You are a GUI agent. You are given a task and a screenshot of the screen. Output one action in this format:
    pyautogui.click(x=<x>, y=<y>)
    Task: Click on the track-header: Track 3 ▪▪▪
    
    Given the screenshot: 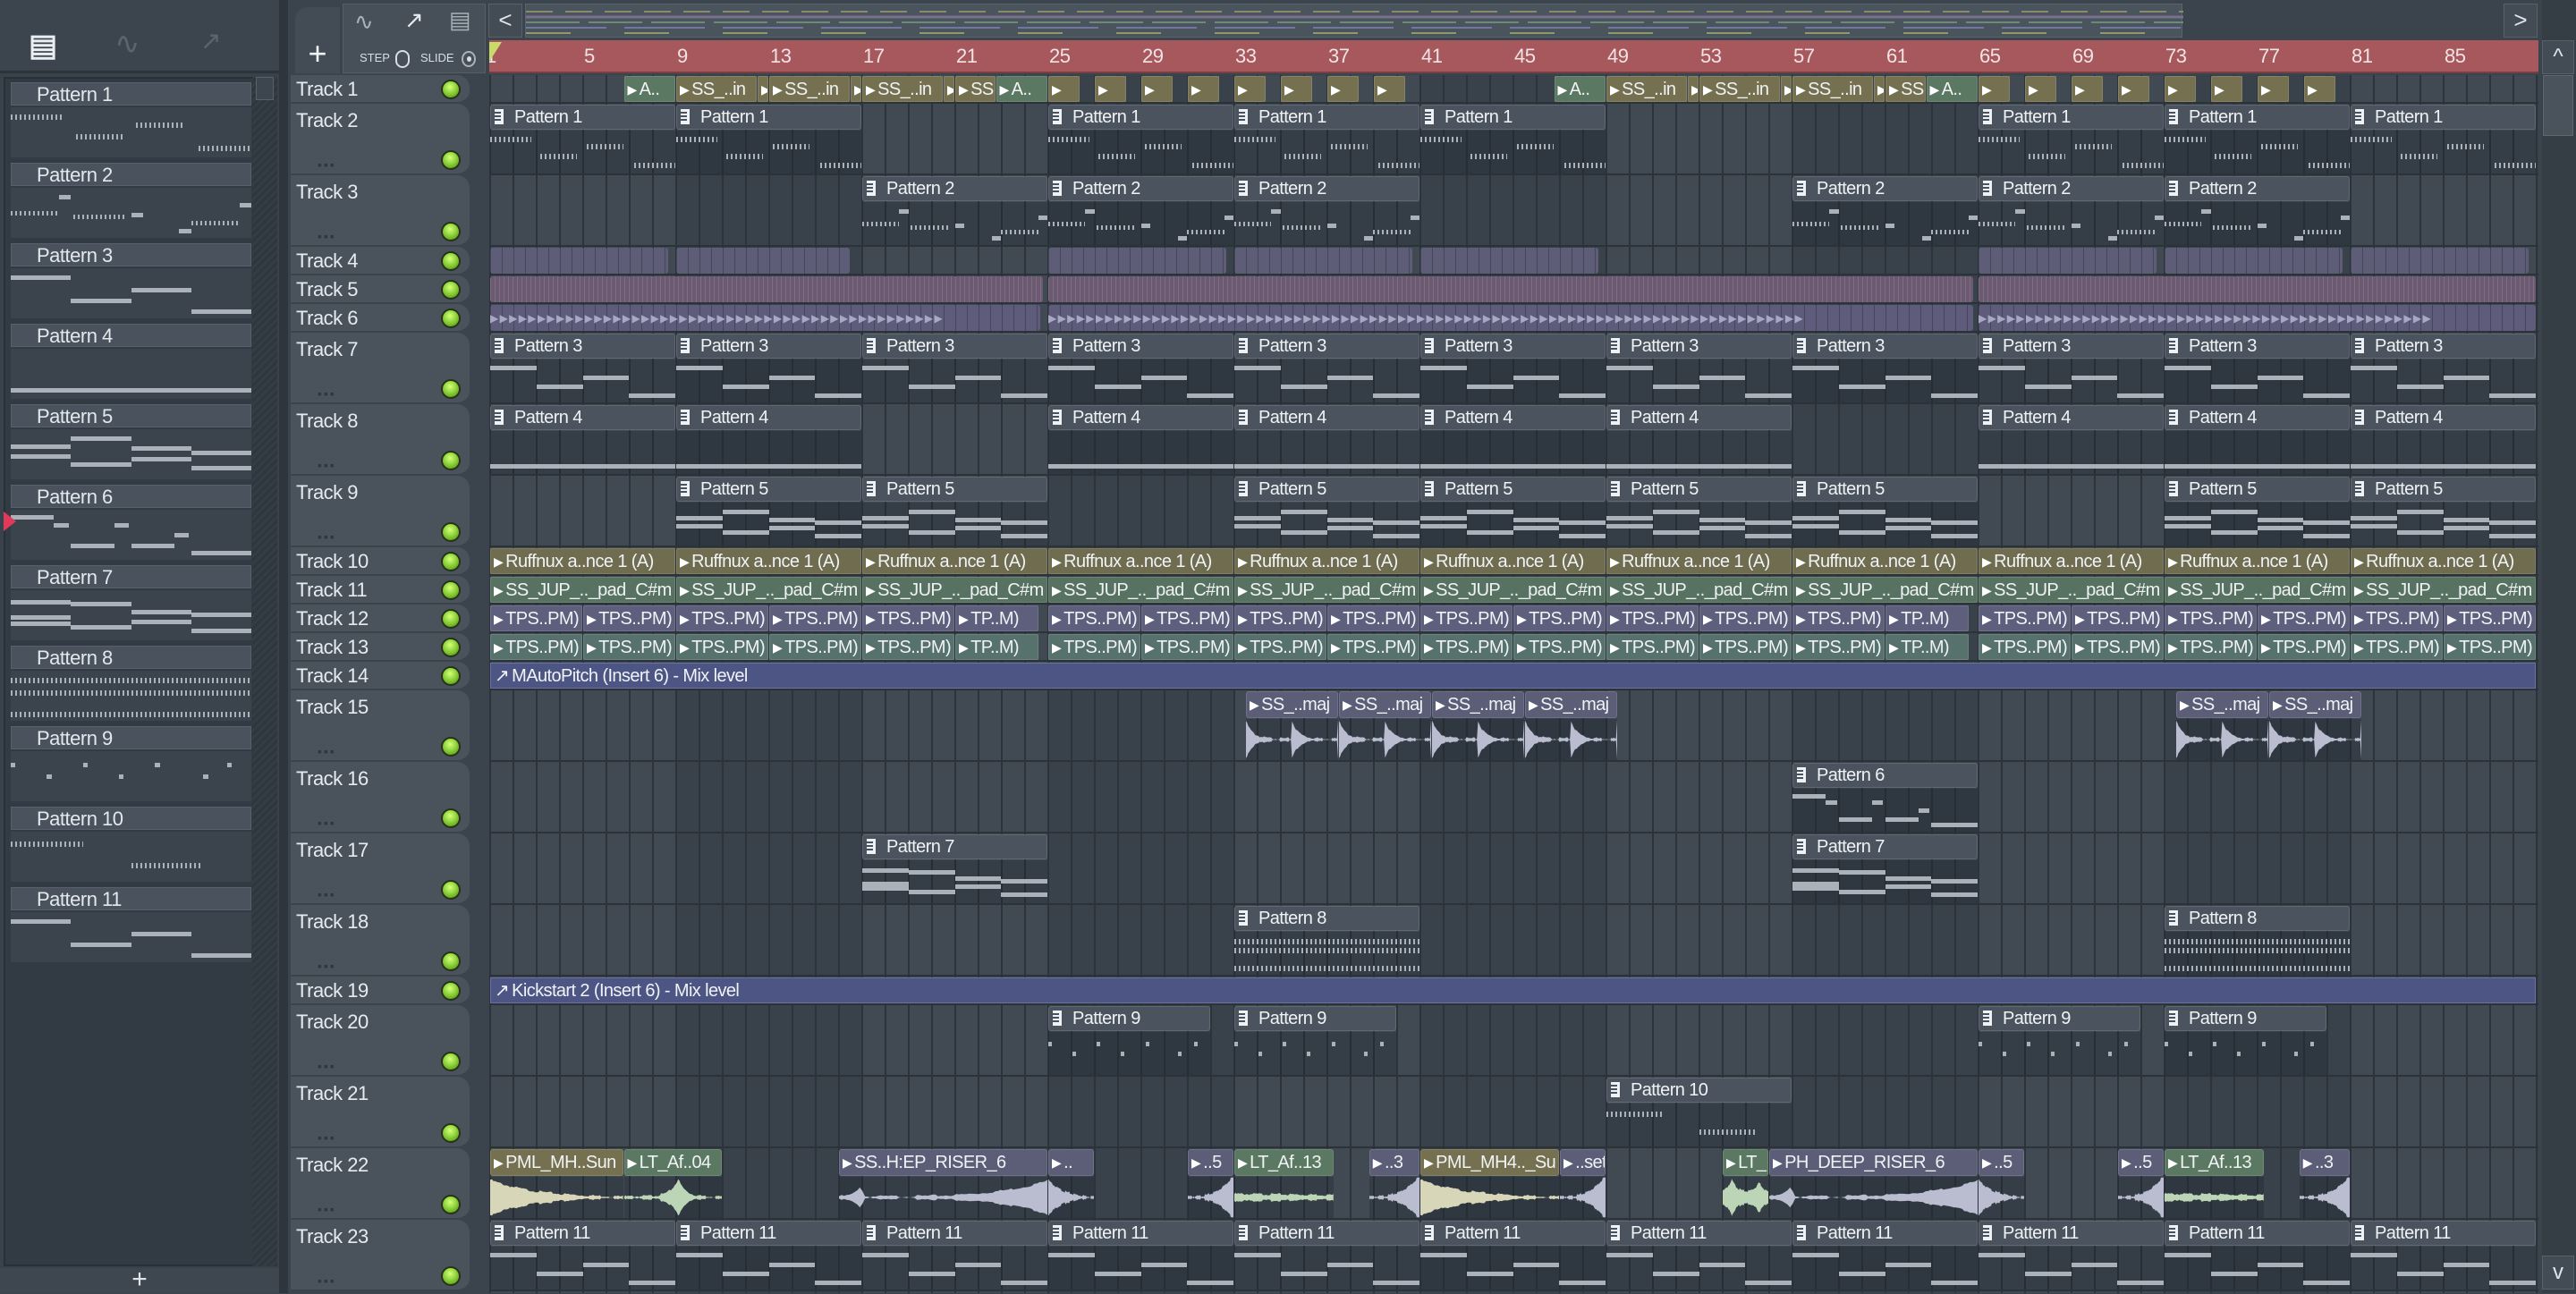 What is the action you would take?
    pyautogui.click(x=380, y=211)
    